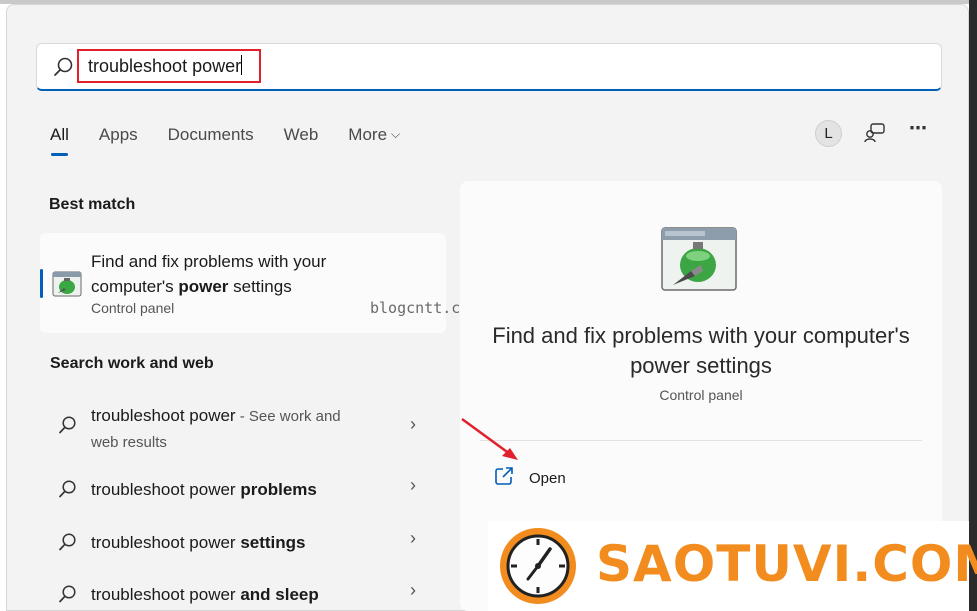 This screenshot has width=977, height=611. I want to click on search-web-item-text: troubleshoot power problems, so click(204, 489).